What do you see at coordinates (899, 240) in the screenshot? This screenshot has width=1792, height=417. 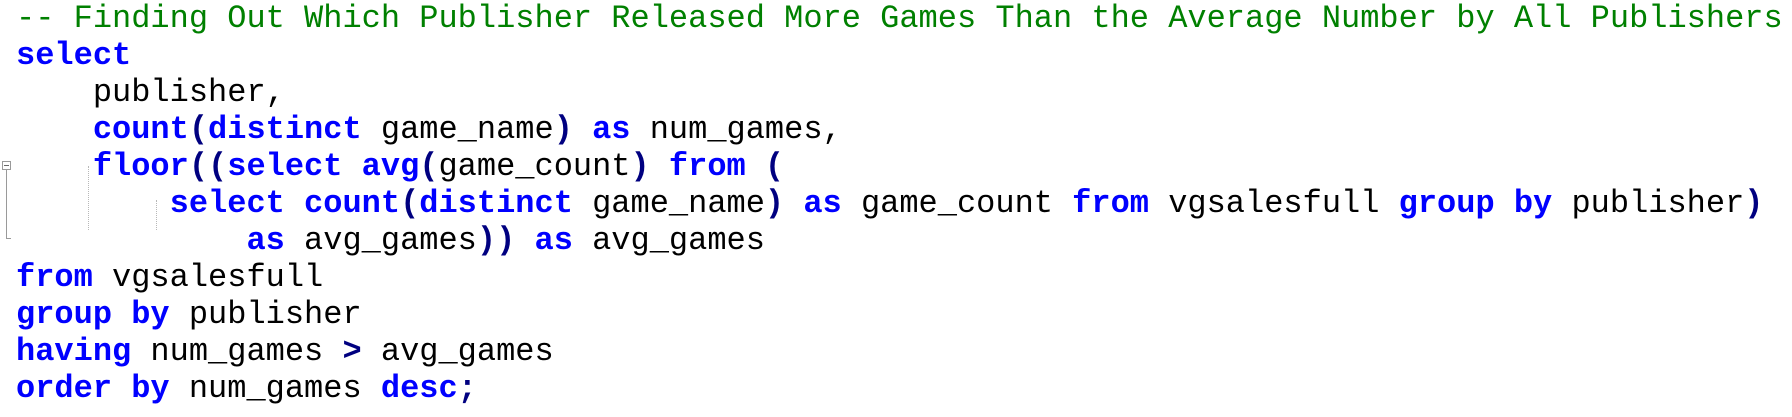 I see `code-line: as avg_games)) as avg_games` at bounding box center [899, 240].